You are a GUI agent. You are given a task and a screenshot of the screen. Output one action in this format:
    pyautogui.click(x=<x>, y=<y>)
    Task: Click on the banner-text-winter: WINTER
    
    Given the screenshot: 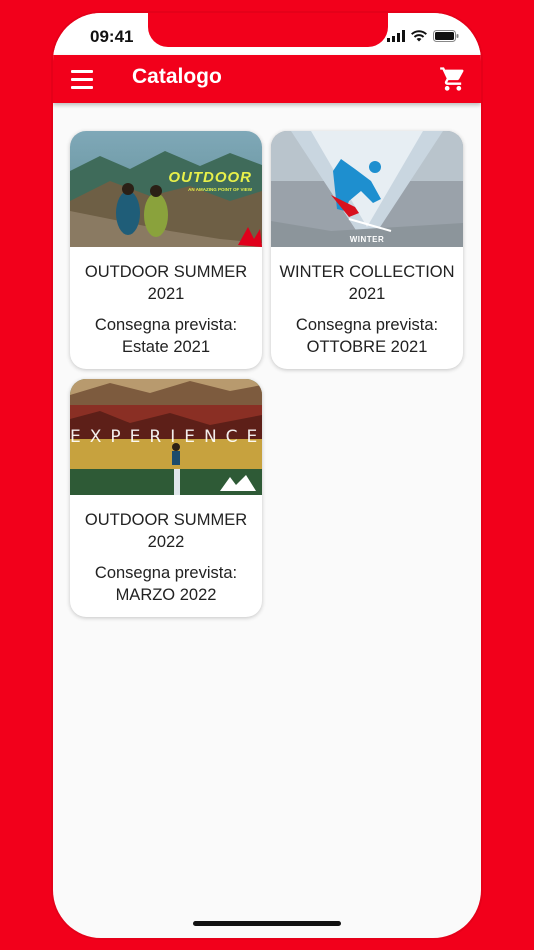 What is the action you would take?
    pyautogui.click(x=367, y=239)
    